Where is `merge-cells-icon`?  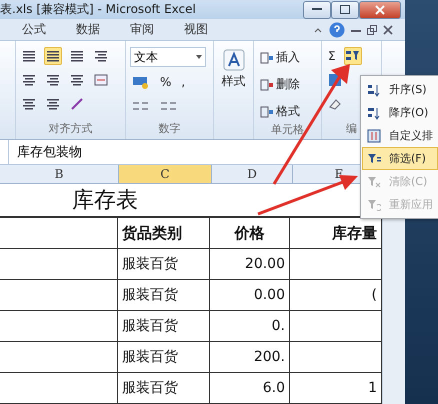 merge-cells-icon is located at coordinates (101, 80).